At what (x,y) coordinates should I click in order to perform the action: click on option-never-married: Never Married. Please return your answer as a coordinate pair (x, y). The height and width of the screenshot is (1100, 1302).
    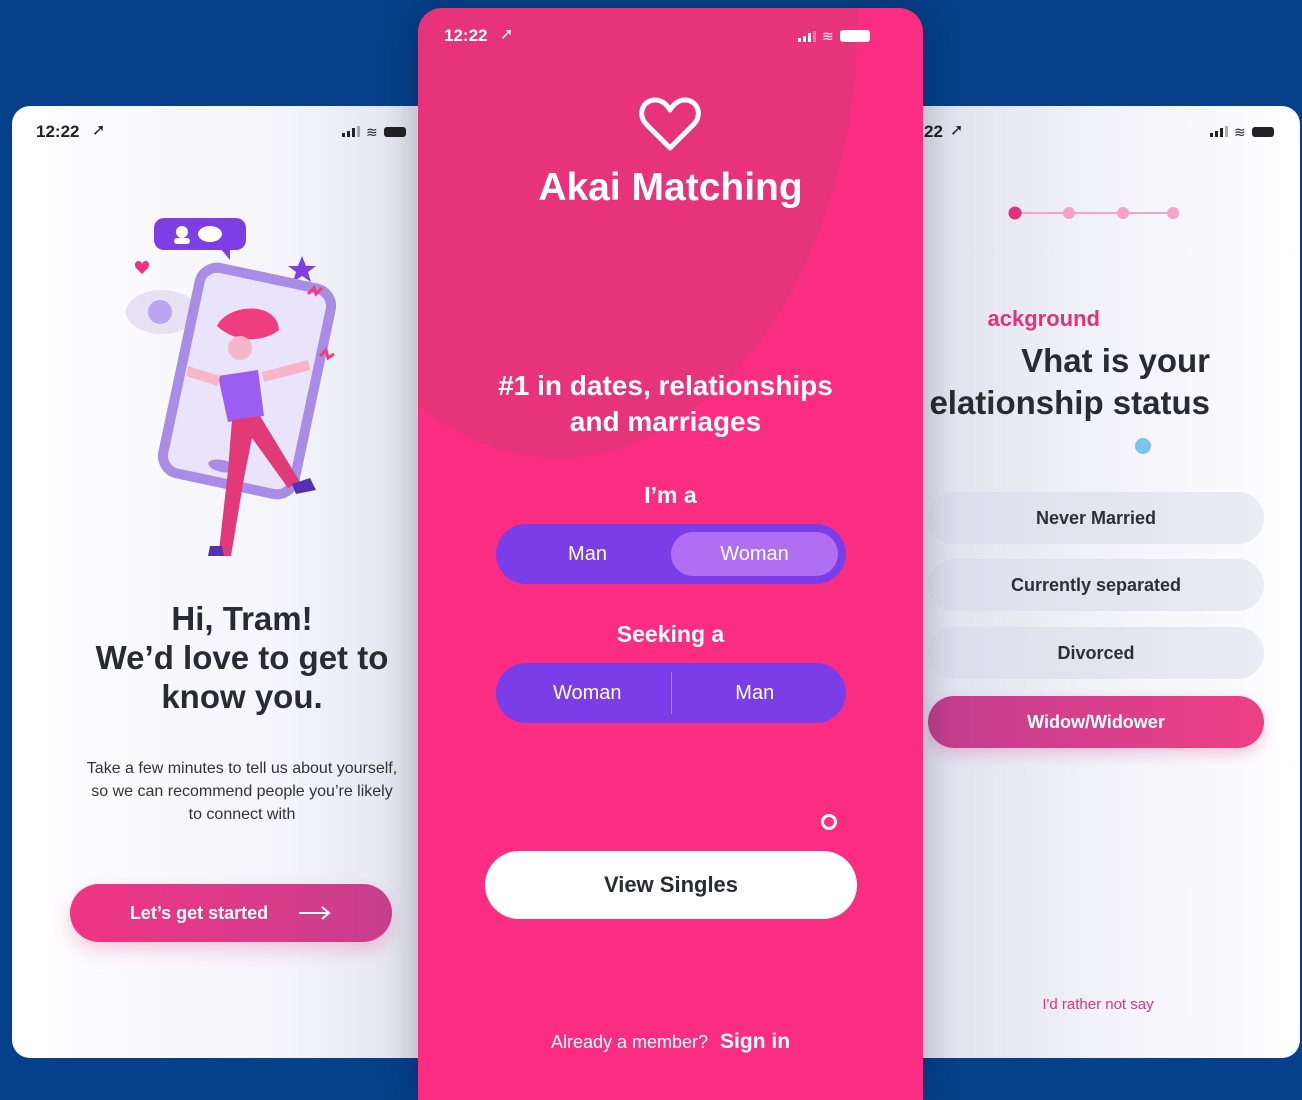
    Looking at the image, I should click on (1096, 518).